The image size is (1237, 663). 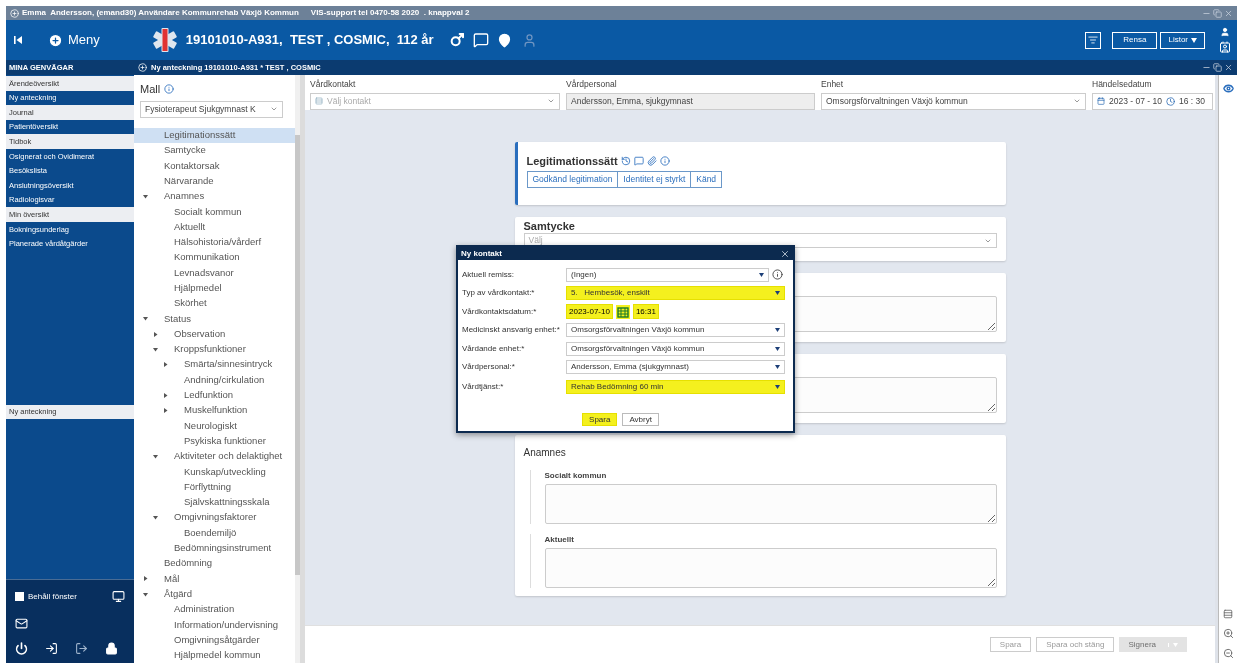 I want to click on dialog-button: Avbryt, so click(x=640, y=419).